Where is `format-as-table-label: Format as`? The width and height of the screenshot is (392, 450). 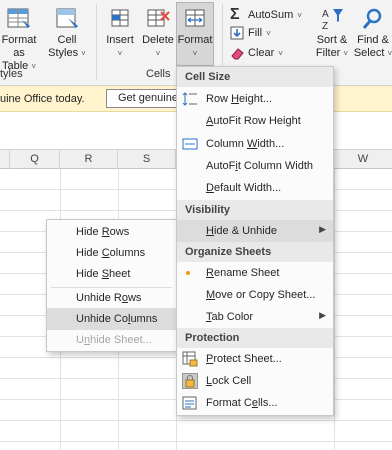
format-as-table-label: Format as is located at coordinates (19, 46).